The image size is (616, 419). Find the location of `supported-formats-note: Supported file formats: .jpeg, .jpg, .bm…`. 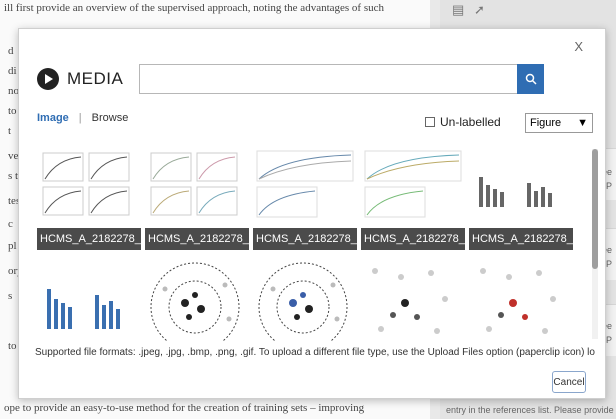

supported-formats-note: Supported file formats: .jpeg, .jpg, .bm… is located at coordinates (315, 352).